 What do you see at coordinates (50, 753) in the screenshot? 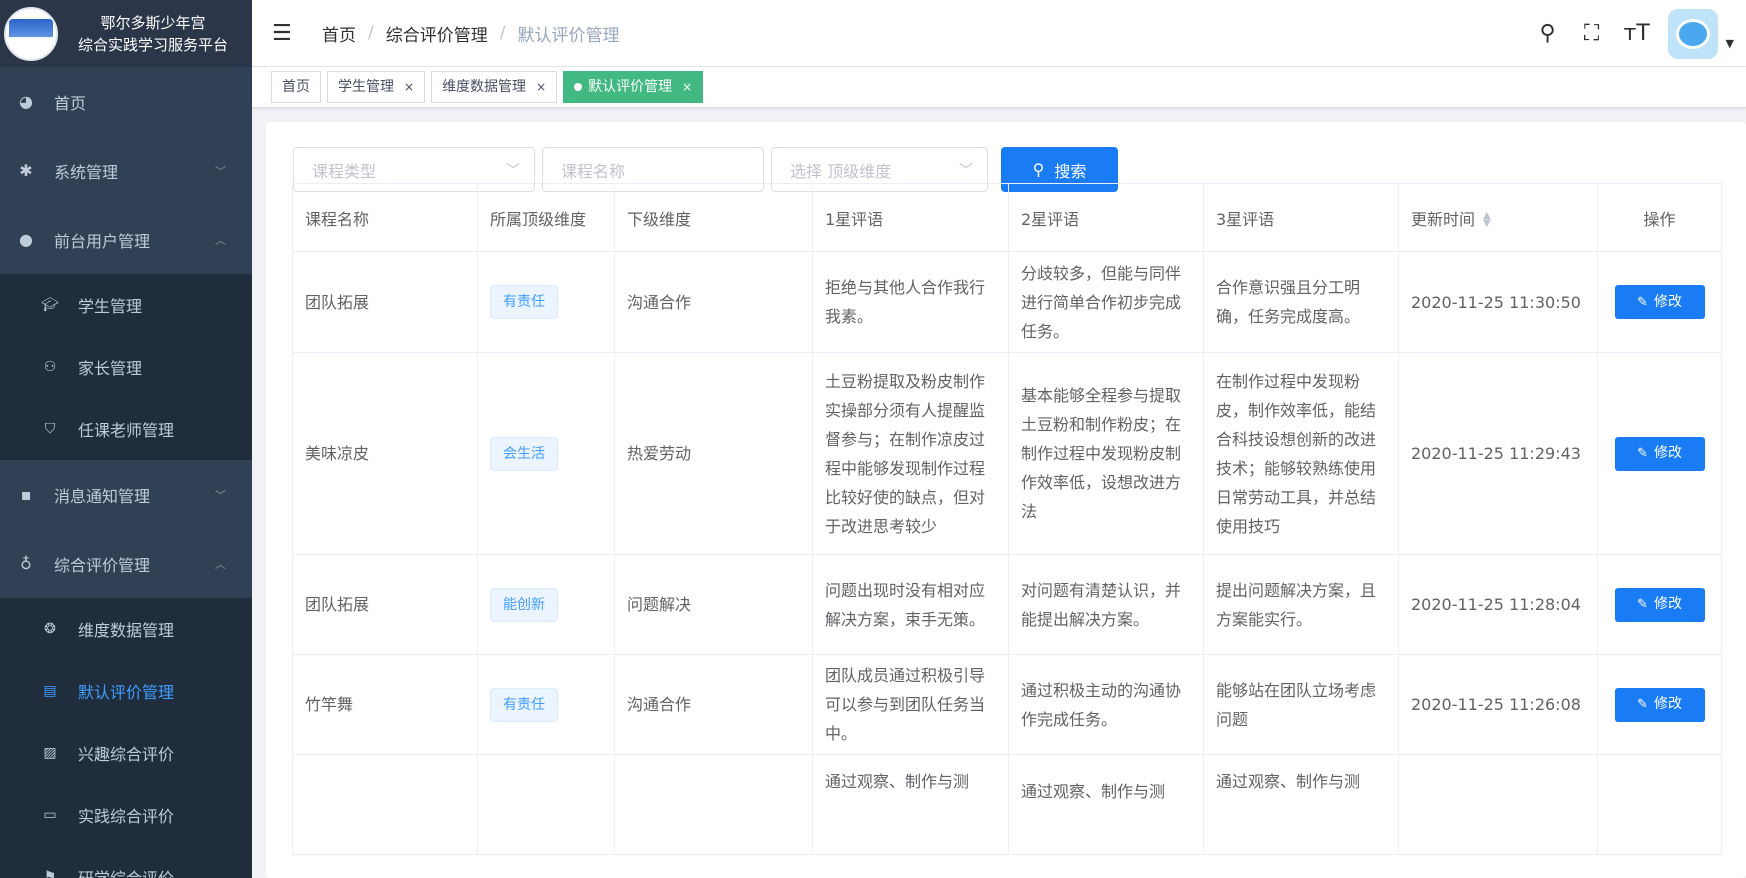
I see `chart-icon: ▨` at bounding box center [50, 753].